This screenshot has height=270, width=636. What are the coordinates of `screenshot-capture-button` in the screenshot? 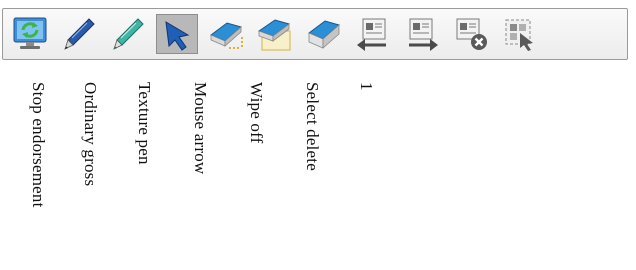 It's located at (520, 34).